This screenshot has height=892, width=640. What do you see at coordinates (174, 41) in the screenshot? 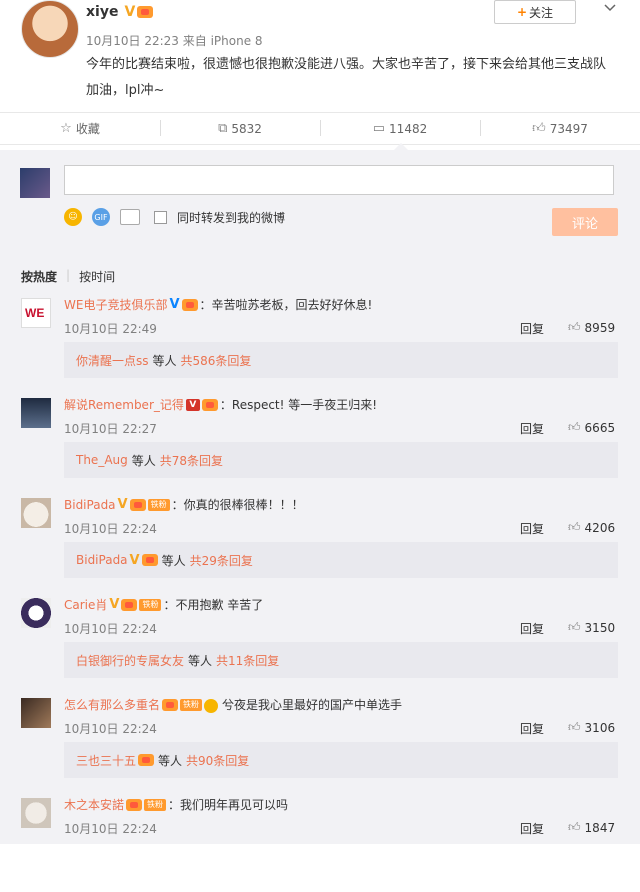
I see `post-meta: 10月10日 22:23 来自 iPhone 8` at bounding box center [174, 41].